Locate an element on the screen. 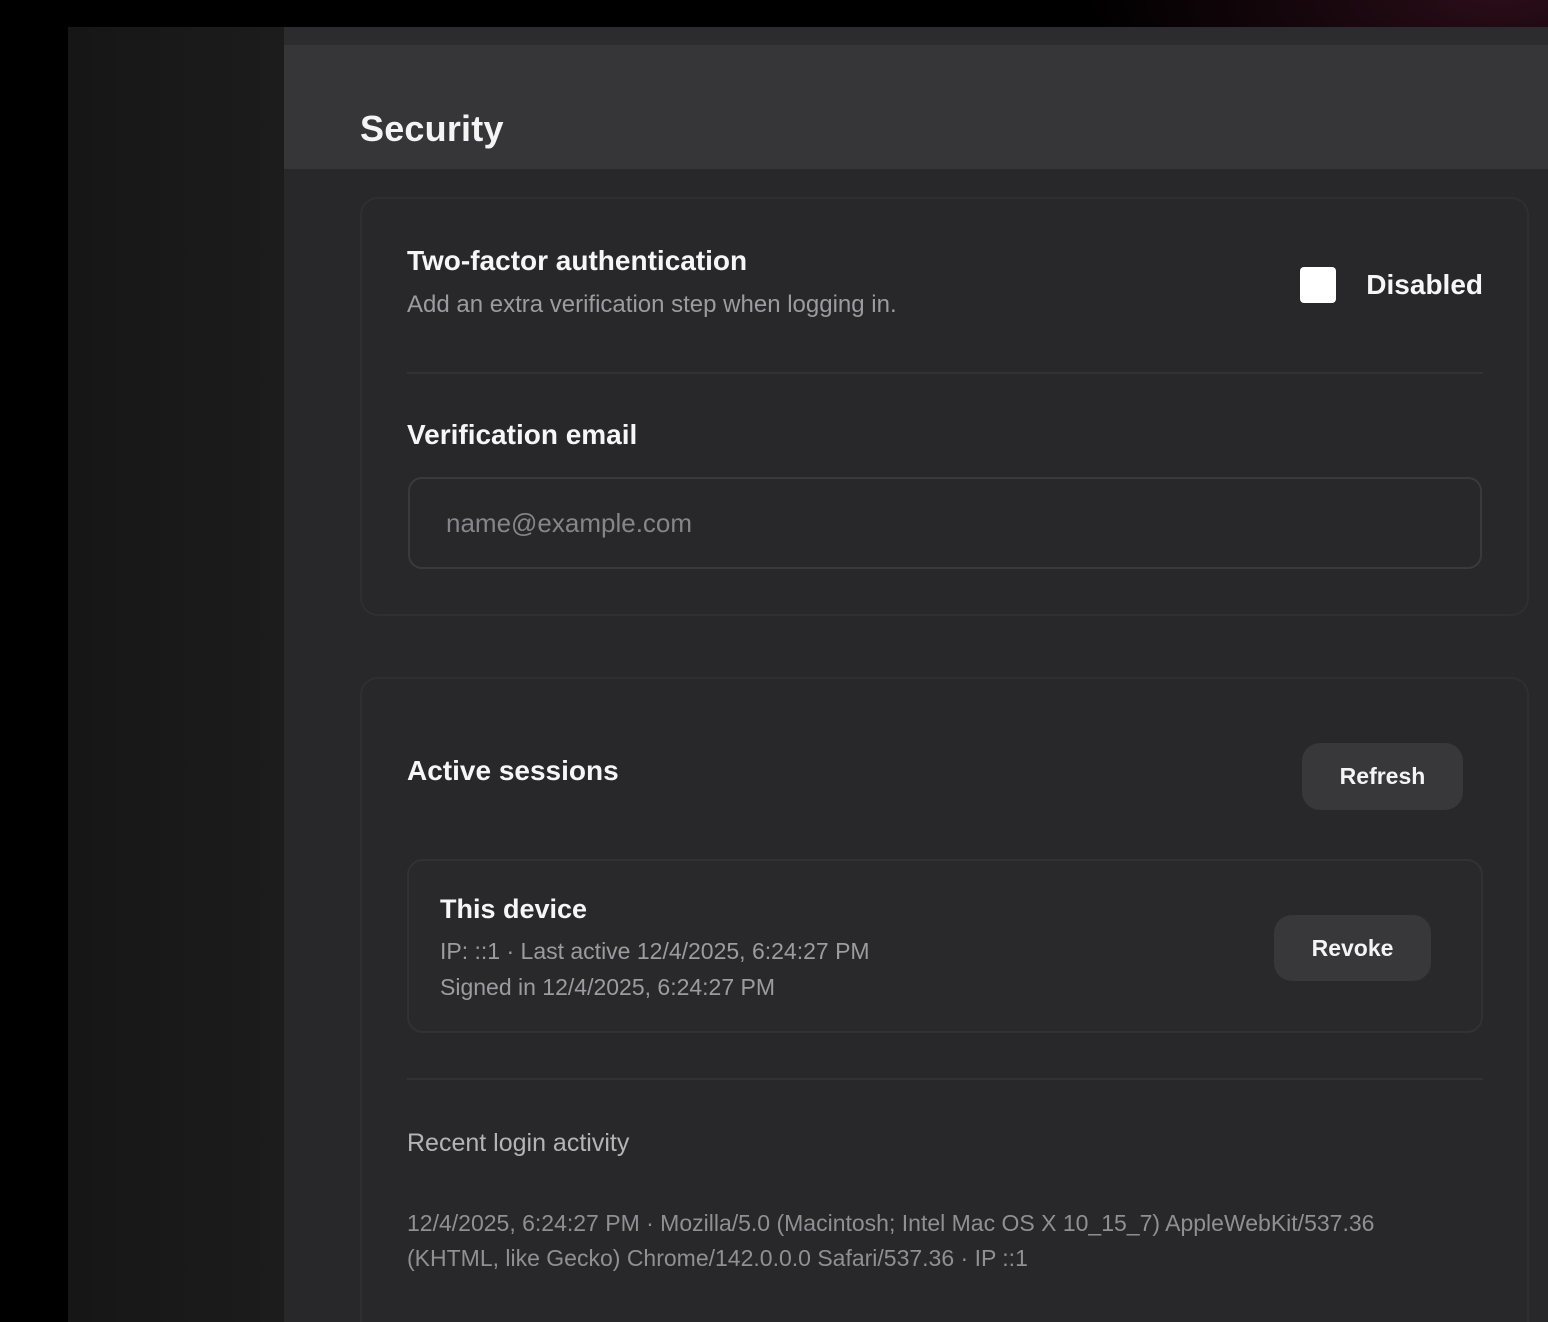  page-header: Security is located at coordinates (916, 107).